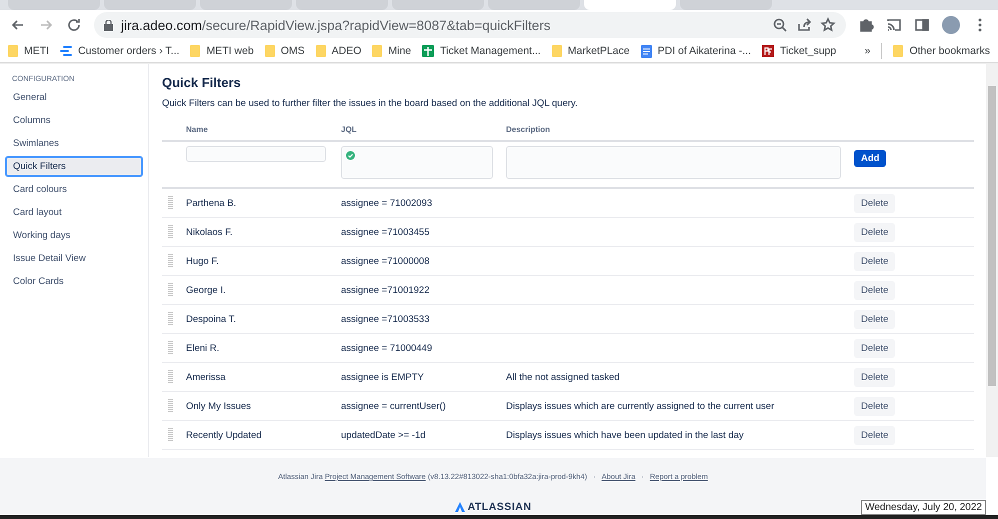 Image resolution: width=998 pixels, height=519 pixels. Describe the element at coordinates (336, 25) in the screenshot. I see `url-text: jira.adeo.com/secure/RapidView.jspa?rapidView=8087&tab=quickFilters` at that location.